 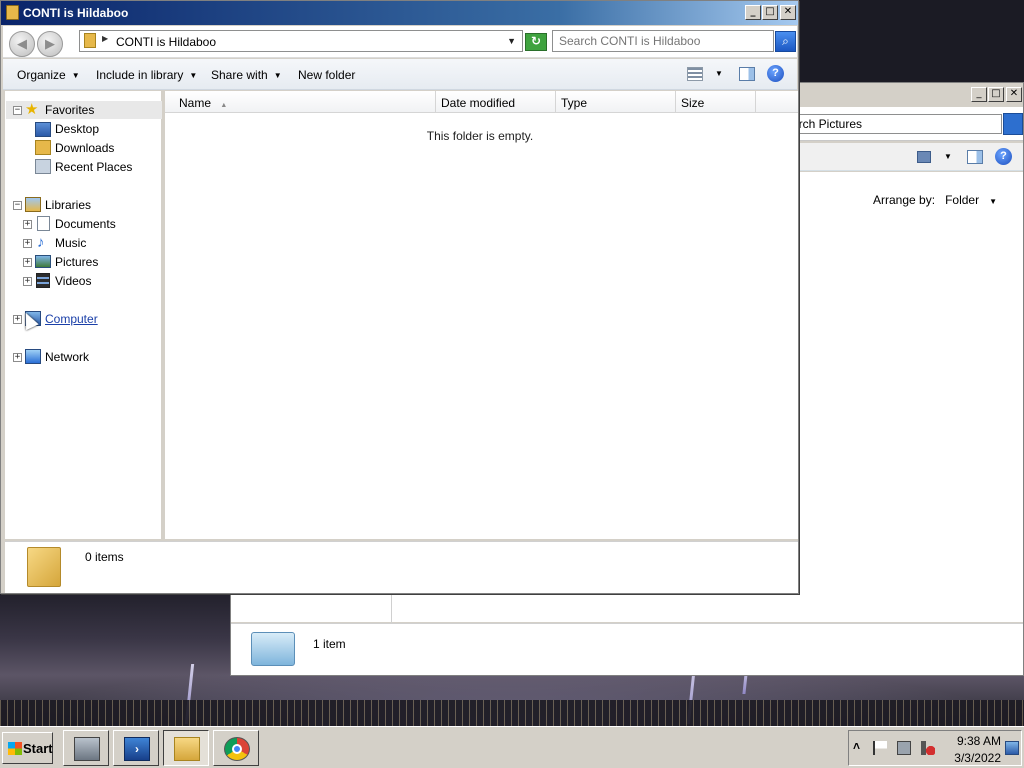 I want to click on refresh-button: ↻, so click(x=536, y=42).